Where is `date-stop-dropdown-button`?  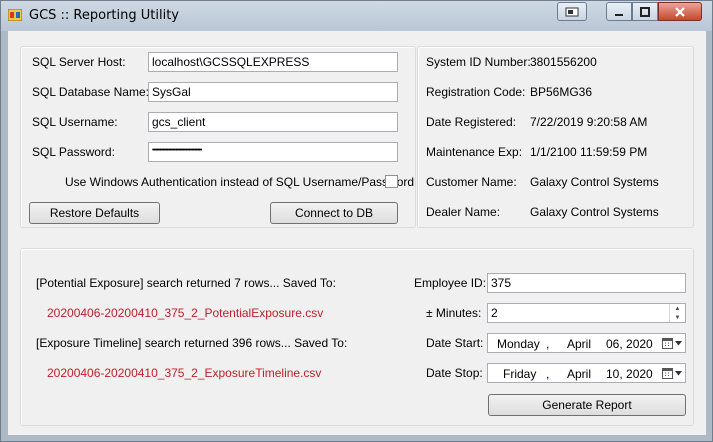 date-stop-dropdown-button is located at coordinates (670, 373).